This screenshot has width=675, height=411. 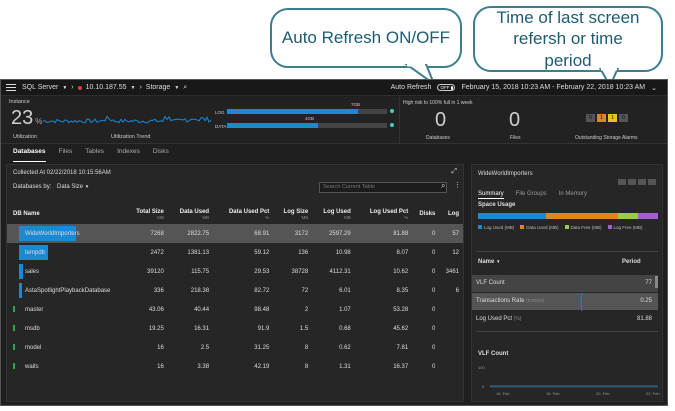 I want to click on table-cell: 6.01, so click(x=345, y=290).